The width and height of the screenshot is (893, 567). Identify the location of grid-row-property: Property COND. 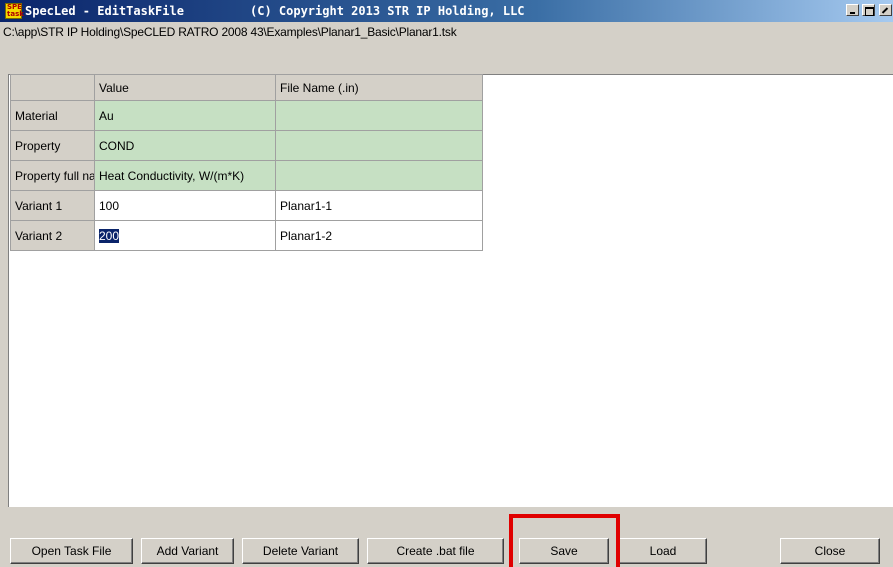
(246, 145).